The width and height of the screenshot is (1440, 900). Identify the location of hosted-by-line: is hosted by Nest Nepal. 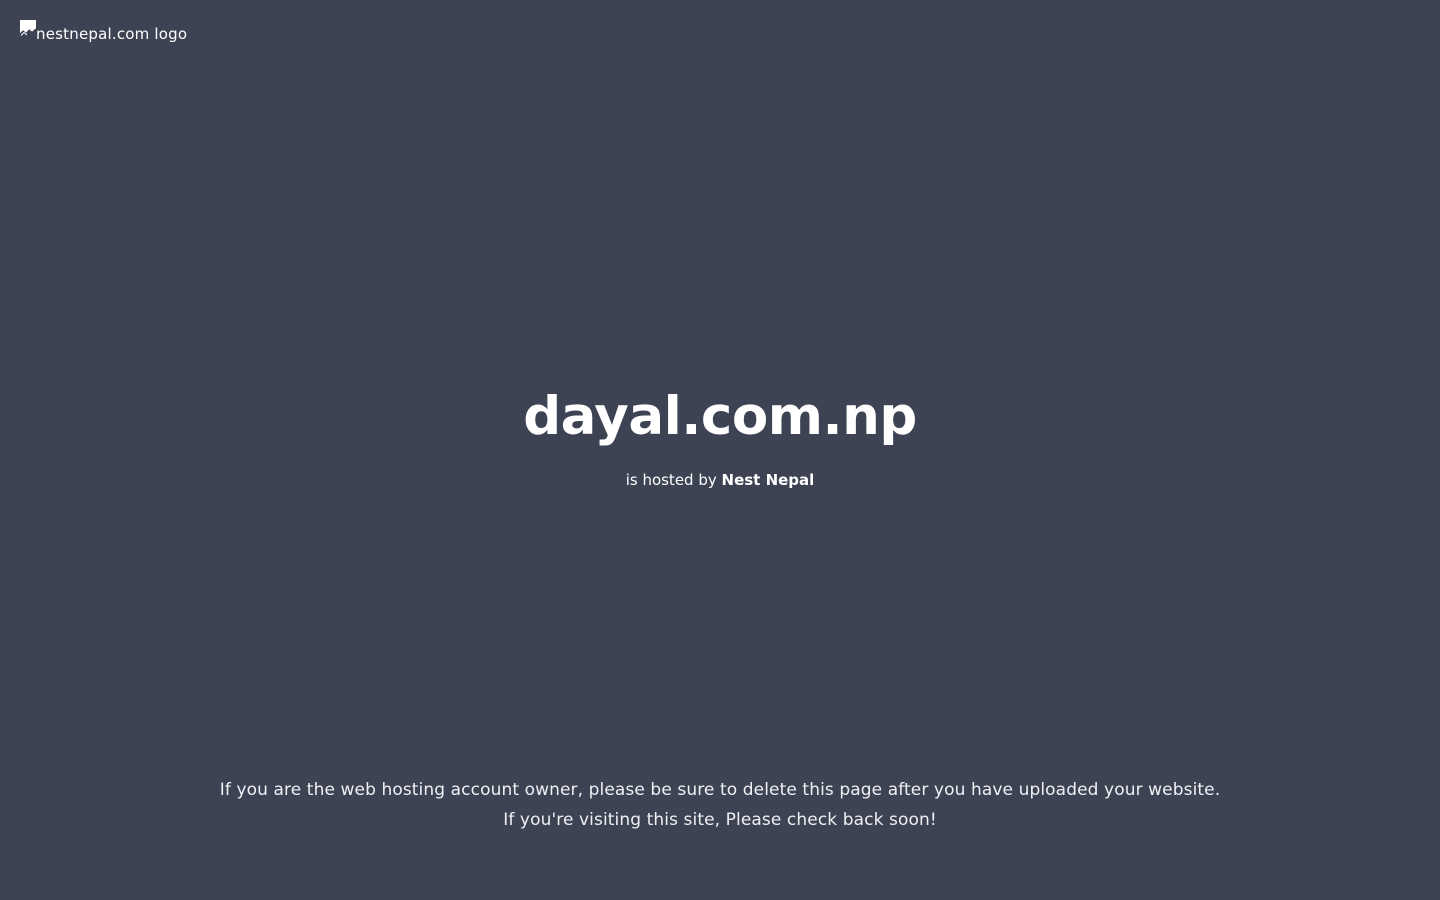
(720, 480).